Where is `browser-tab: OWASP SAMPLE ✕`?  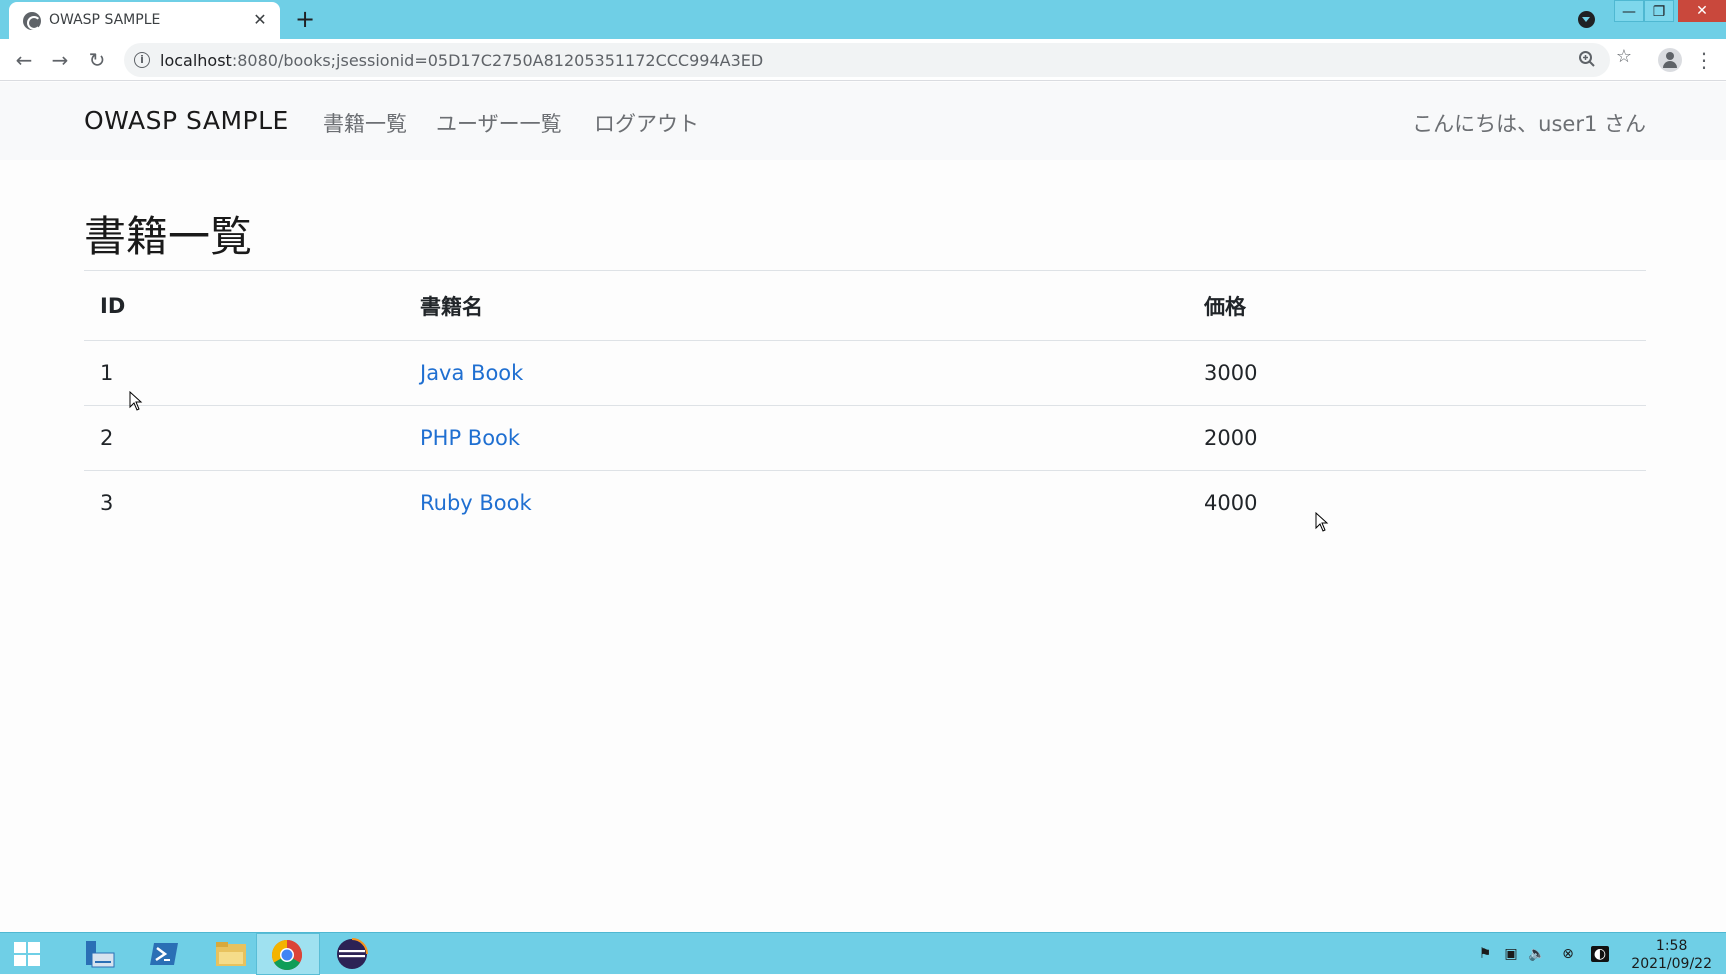 browser-tab: OWASP SAMPLE ✕ is located at coordinates (144, 20).